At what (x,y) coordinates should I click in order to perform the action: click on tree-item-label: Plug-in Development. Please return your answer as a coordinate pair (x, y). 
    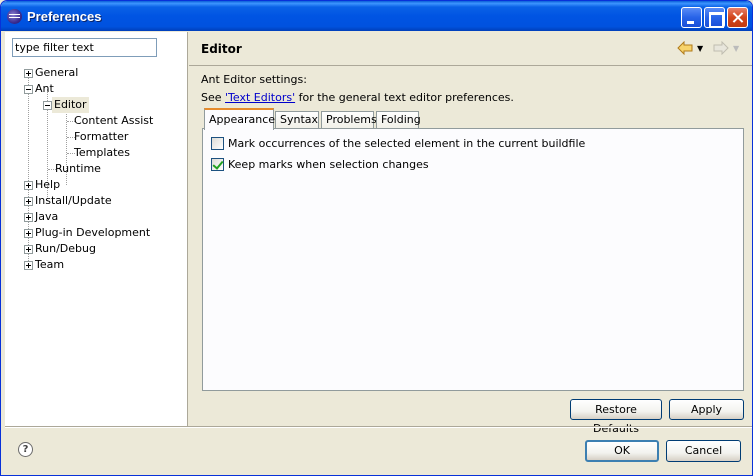
    Looking at the image, I should click on (93, 232).